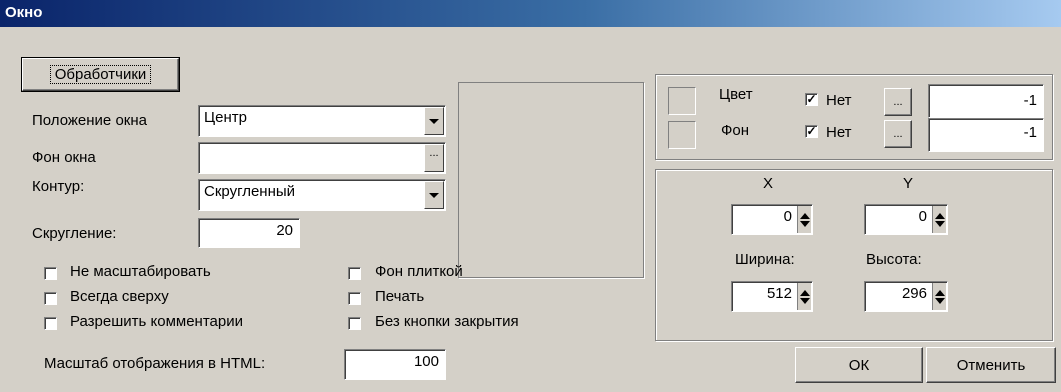  What do you see at coordinates (894, 259) in the screenshot?
I see `height-label: Высота:` at bounding box center [894, 259].